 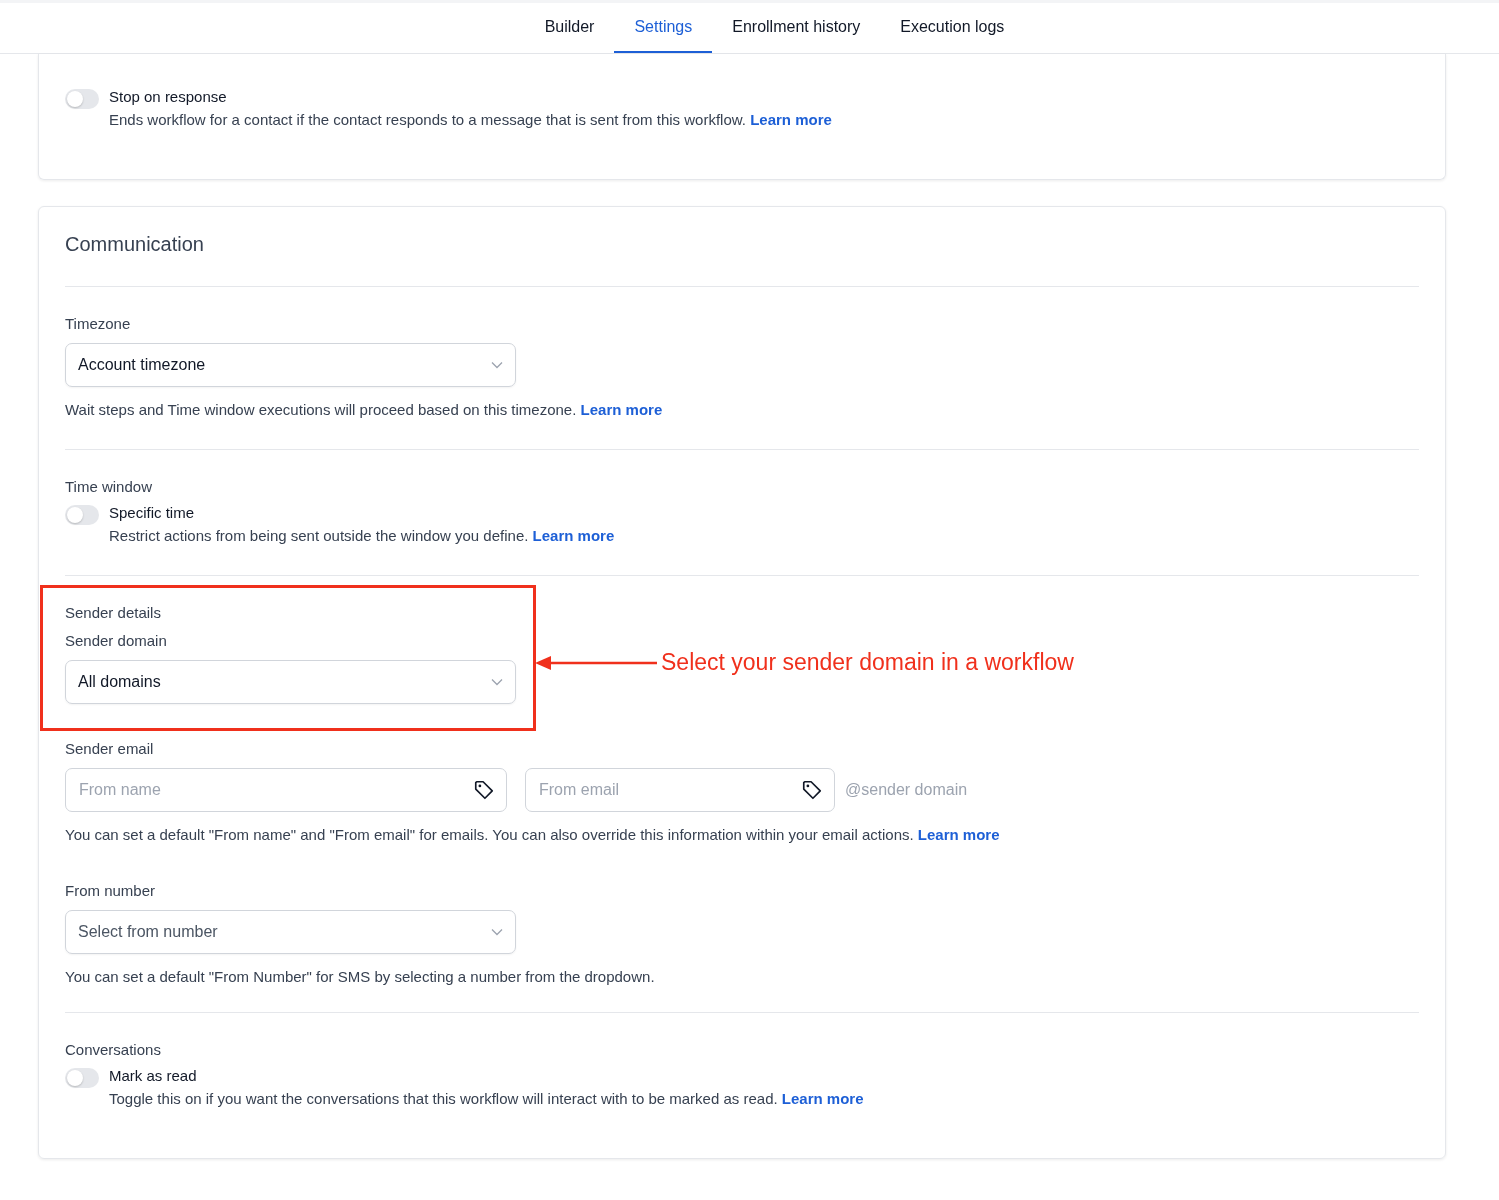 I want to click on field-label: Sender email, so click(x=109, y=748).